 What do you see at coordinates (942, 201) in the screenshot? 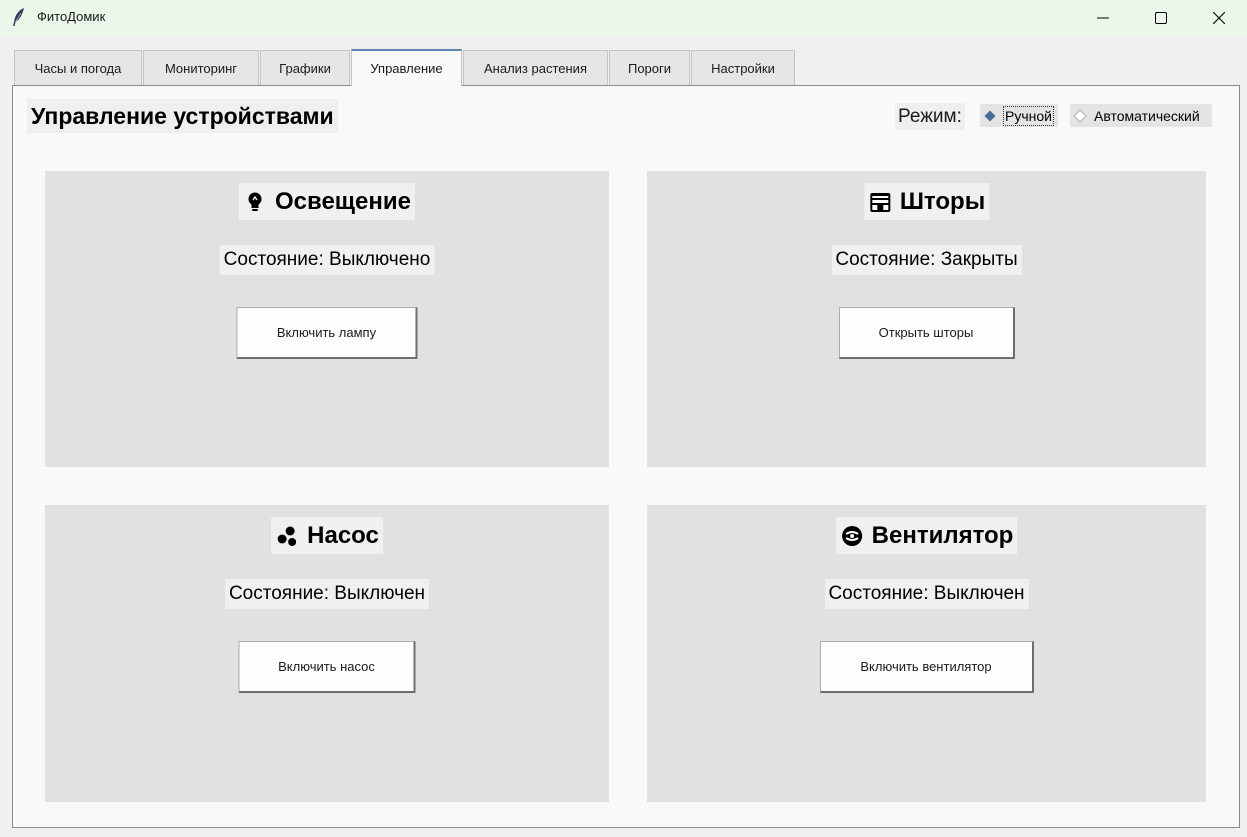
I see `device-title-label: Шторы` at bounding box center [942, 201].